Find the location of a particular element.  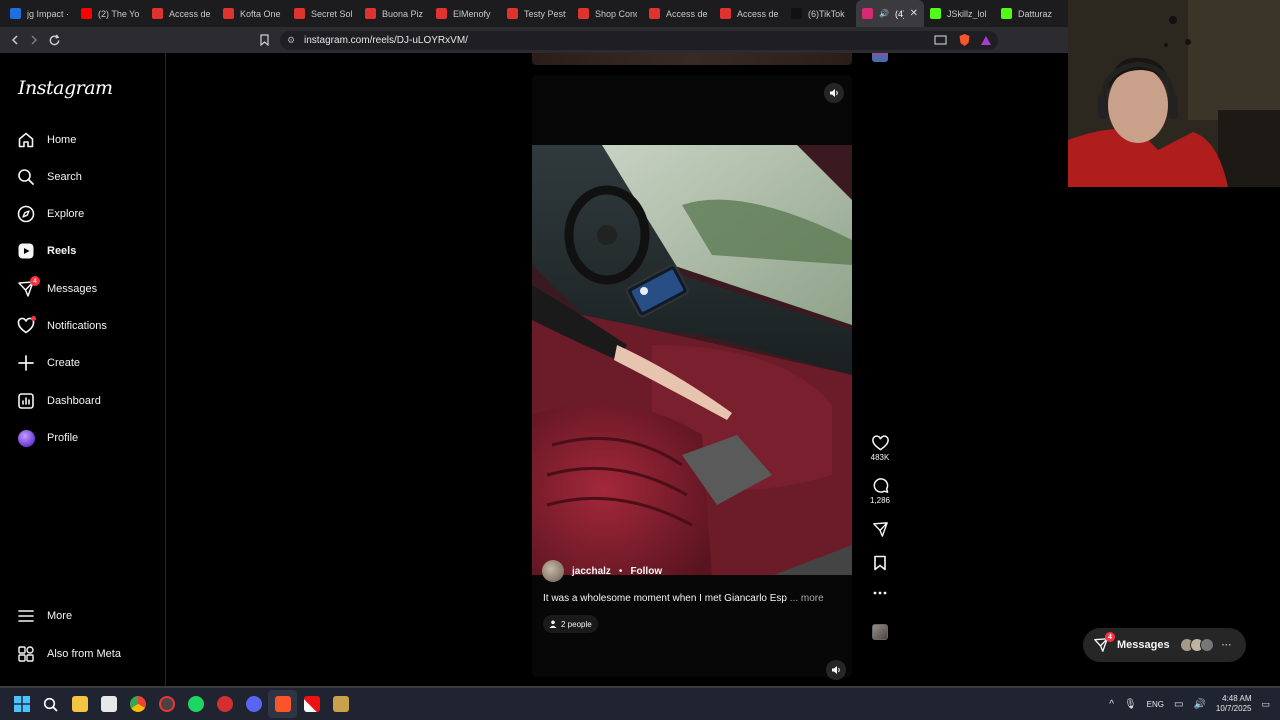

browser-tab: (6)TikTok is located at coordinates (820, 13).